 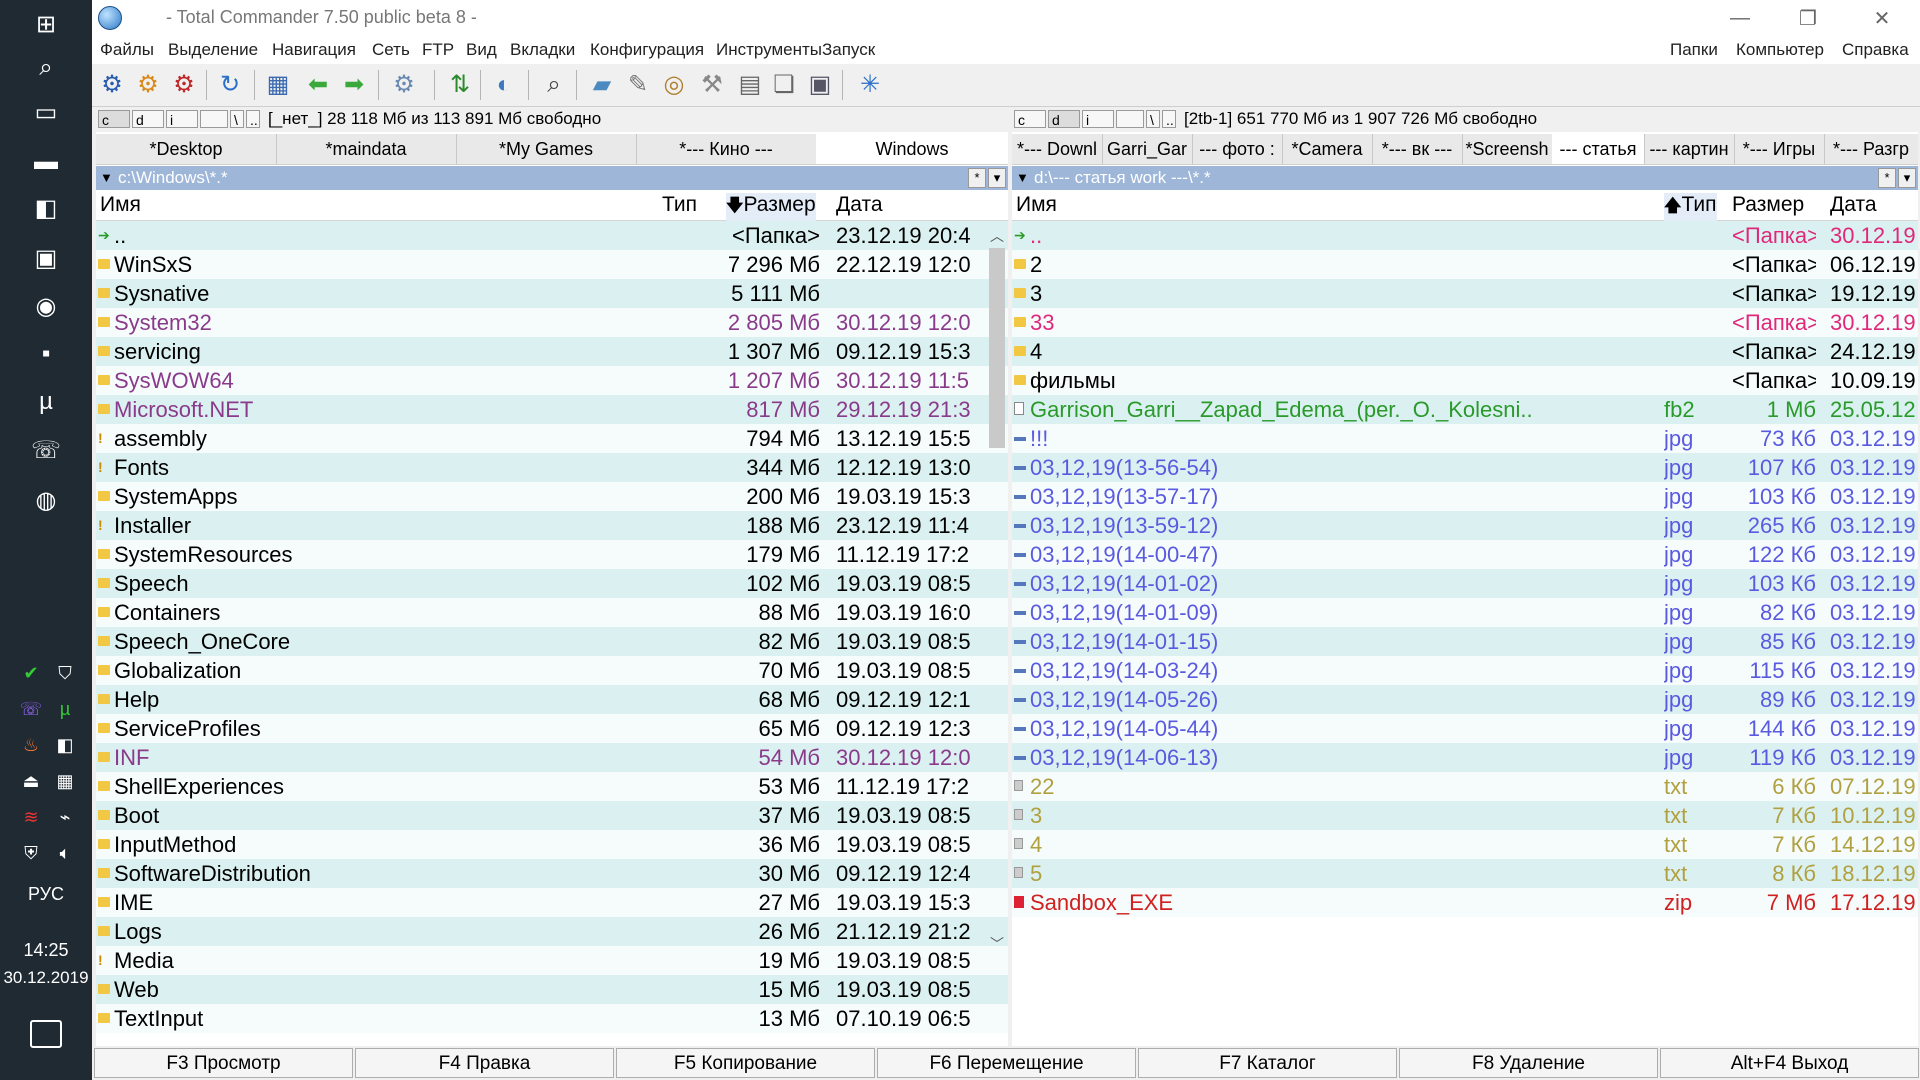 What do you see at coordinates (554, 85) in the screenshot?
I see `find-files-icon: ⌕` at bounding box center [554, 85].